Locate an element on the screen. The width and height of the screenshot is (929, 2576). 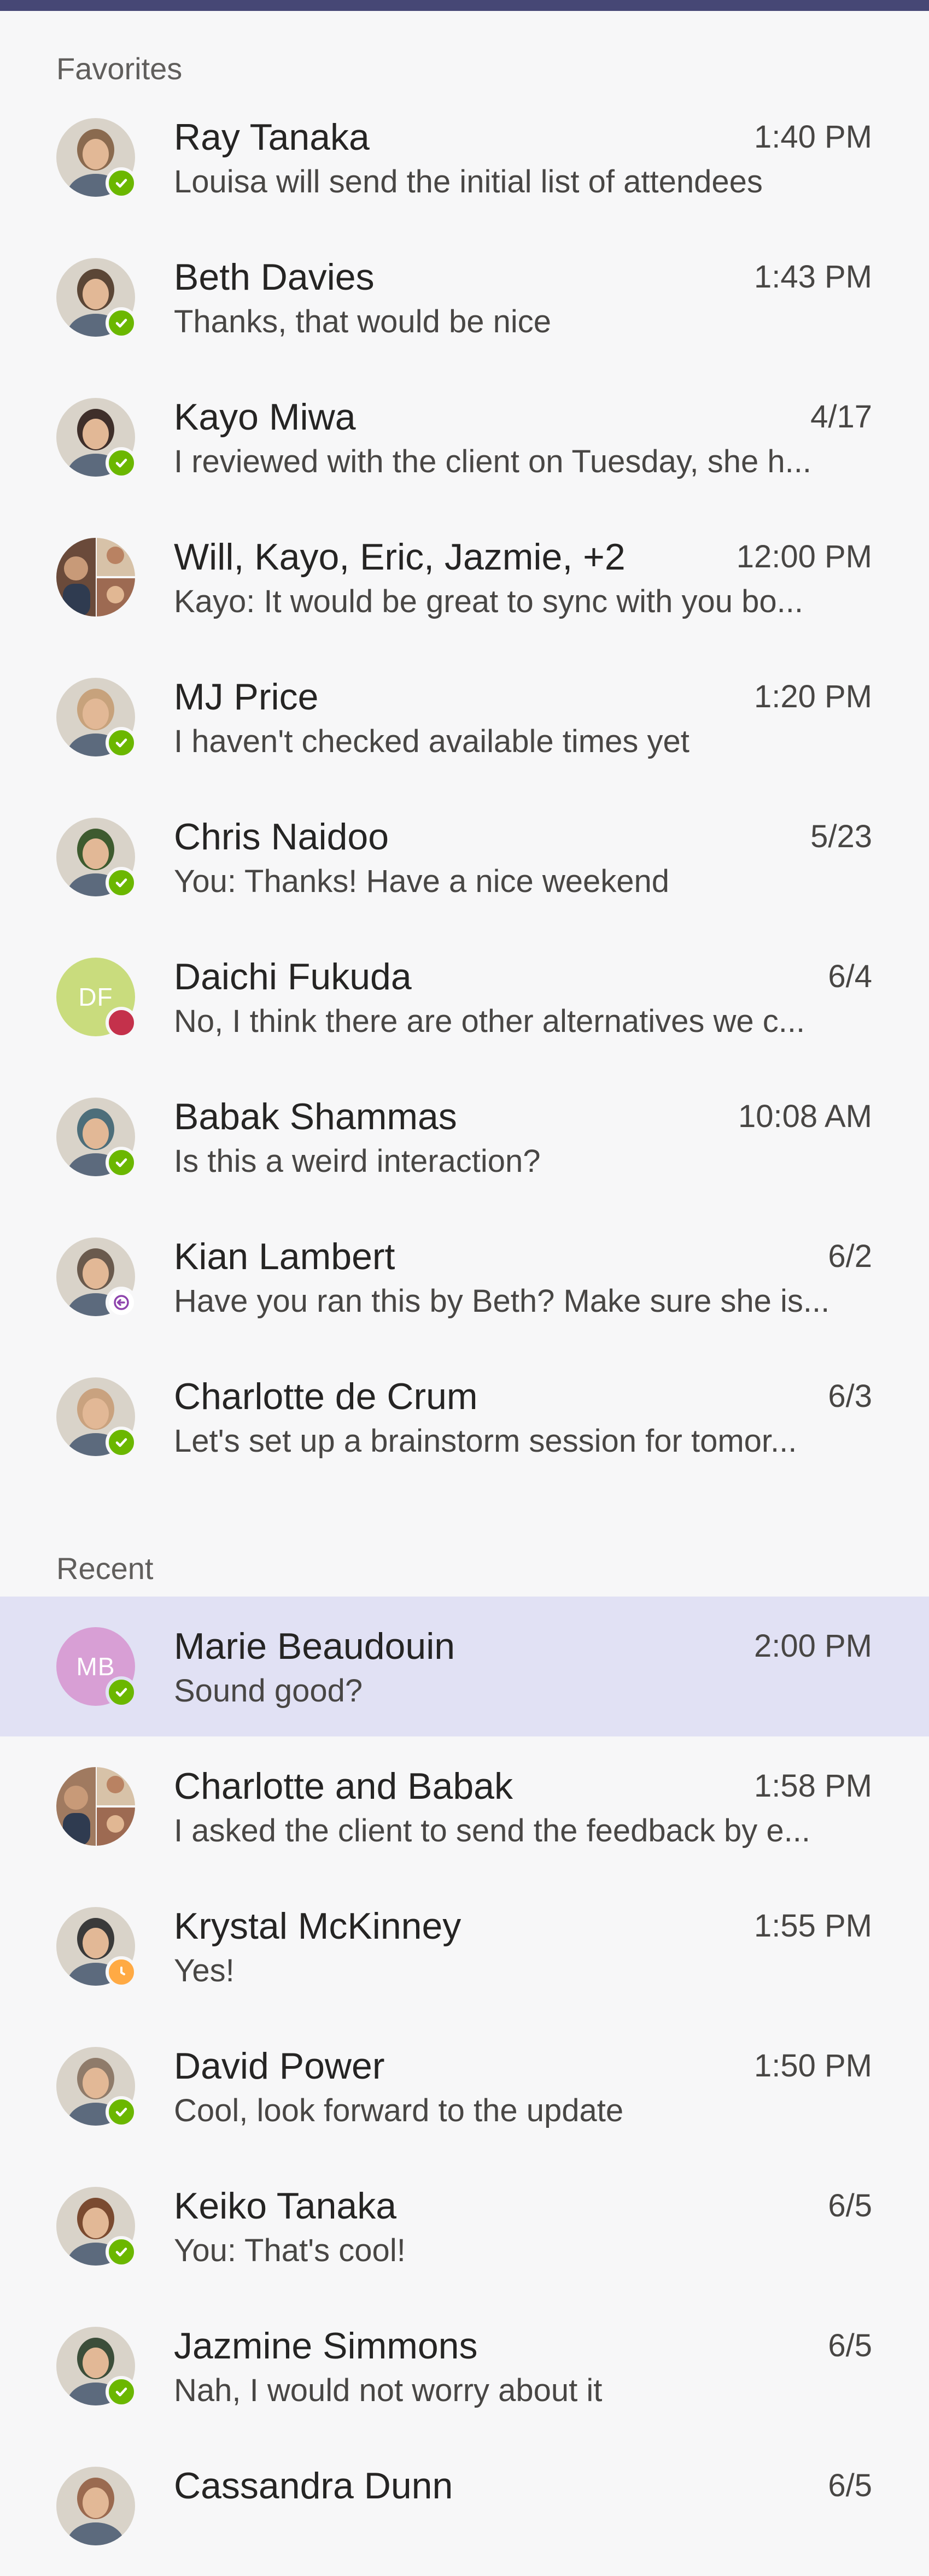
top-bar is located at coordinates (464, 6).